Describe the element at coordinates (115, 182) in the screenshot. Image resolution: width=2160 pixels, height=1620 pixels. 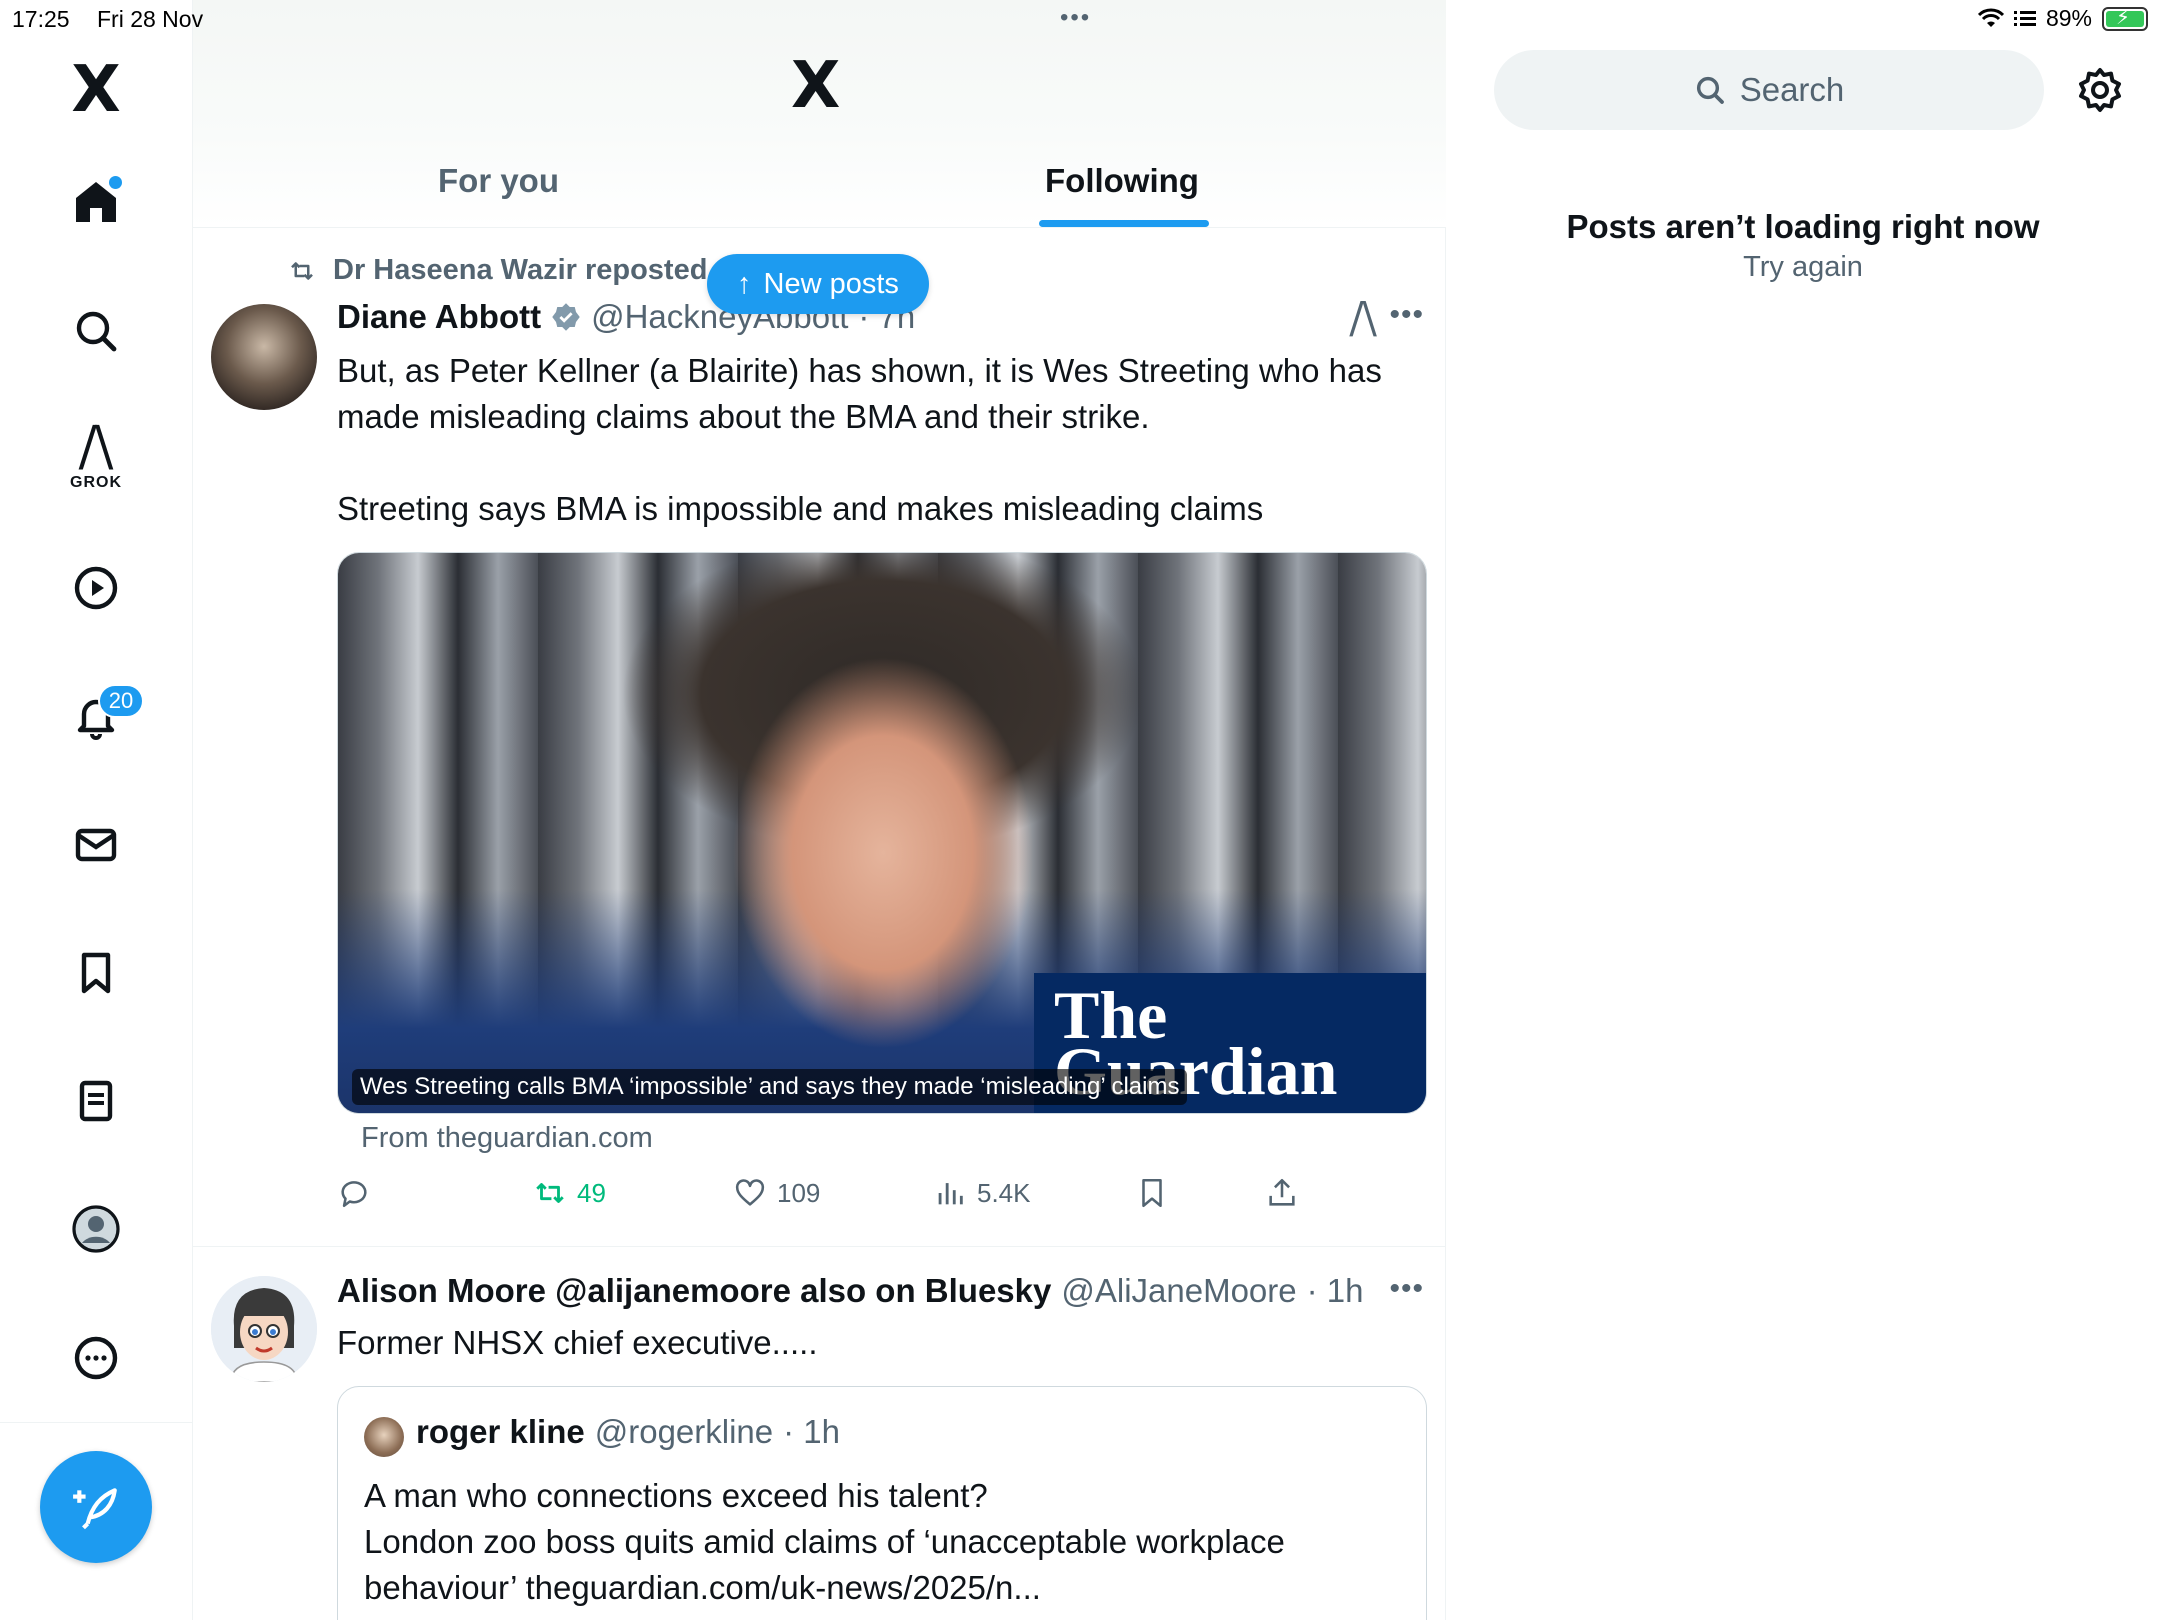
I see `home-unread-dot` at that location.